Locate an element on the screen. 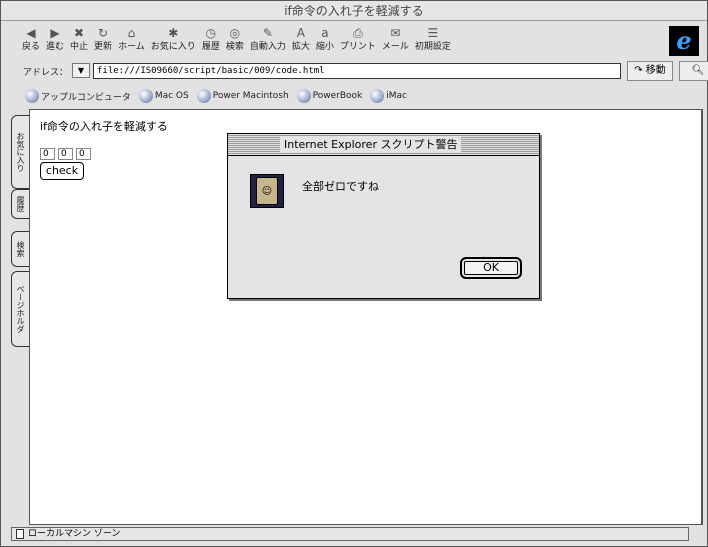 The height and width of the screenshot is (547, 708). sidetab-search: 検索 is located at coordinates (20, 249).